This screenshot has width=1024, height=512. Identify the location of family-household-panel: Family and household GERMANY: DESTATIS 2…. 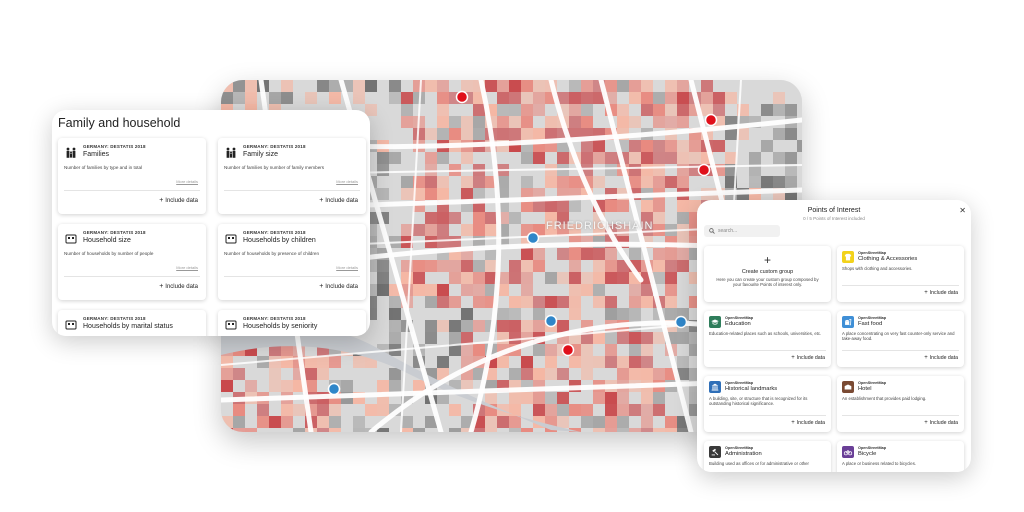
(211, 223).